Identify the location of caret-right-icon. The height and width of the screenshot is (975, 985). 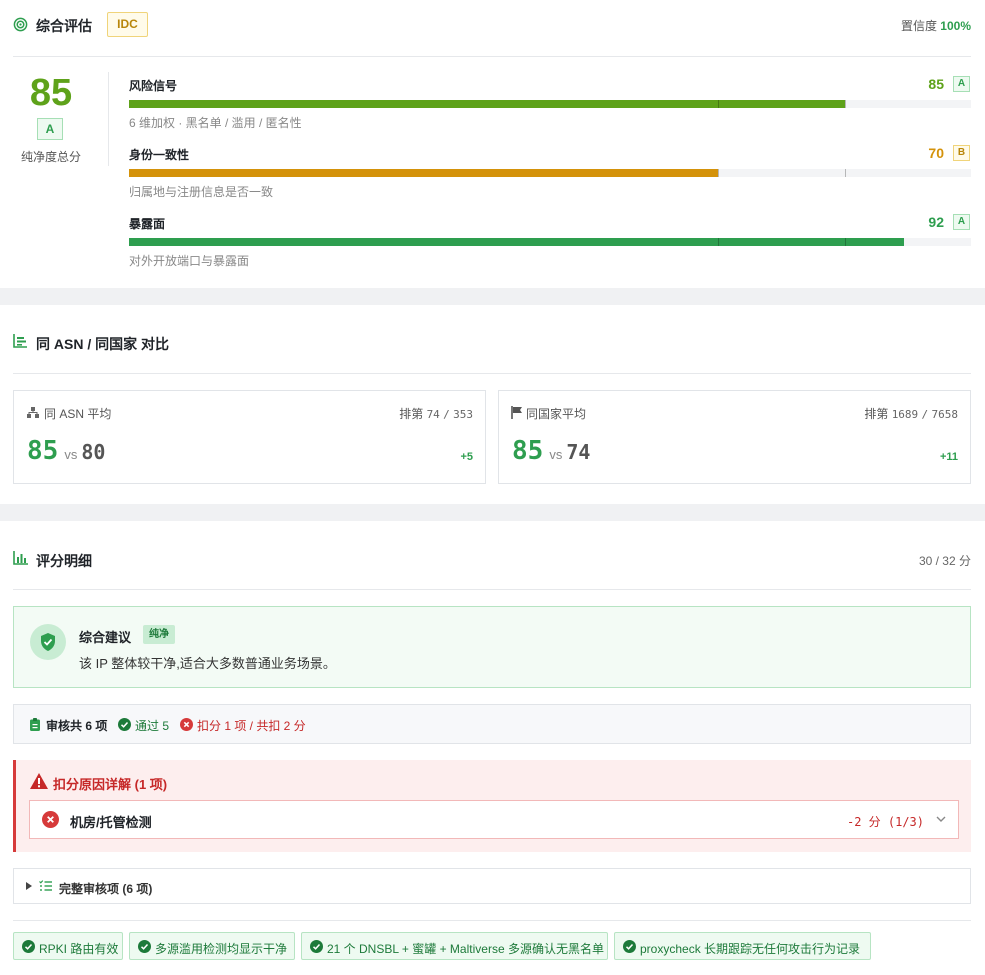
(29, 886).